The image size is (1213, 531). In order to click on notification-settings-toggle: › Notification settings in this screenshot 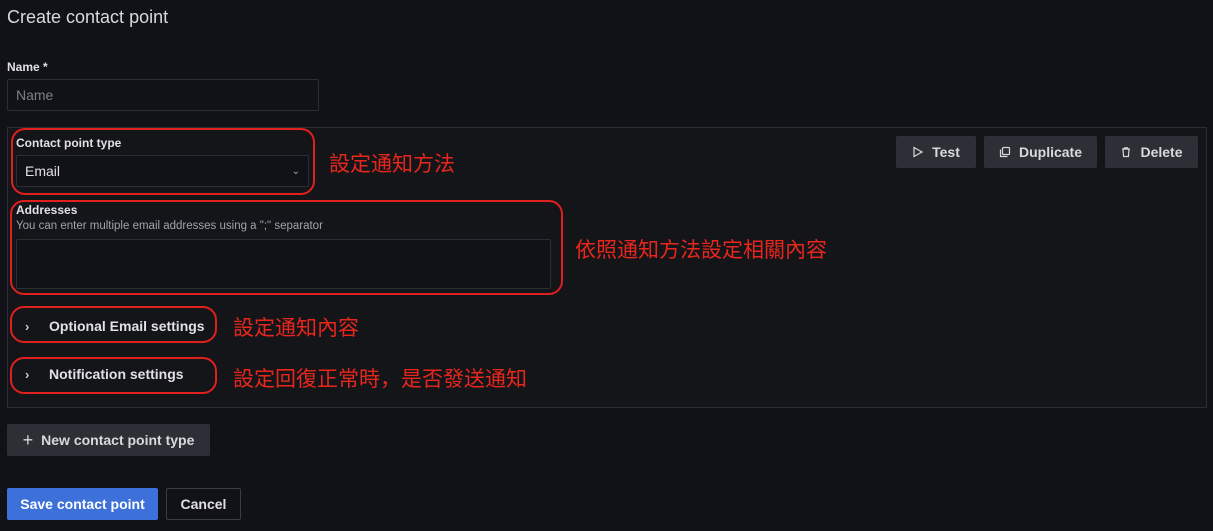, I will do `click(104, 374)`.